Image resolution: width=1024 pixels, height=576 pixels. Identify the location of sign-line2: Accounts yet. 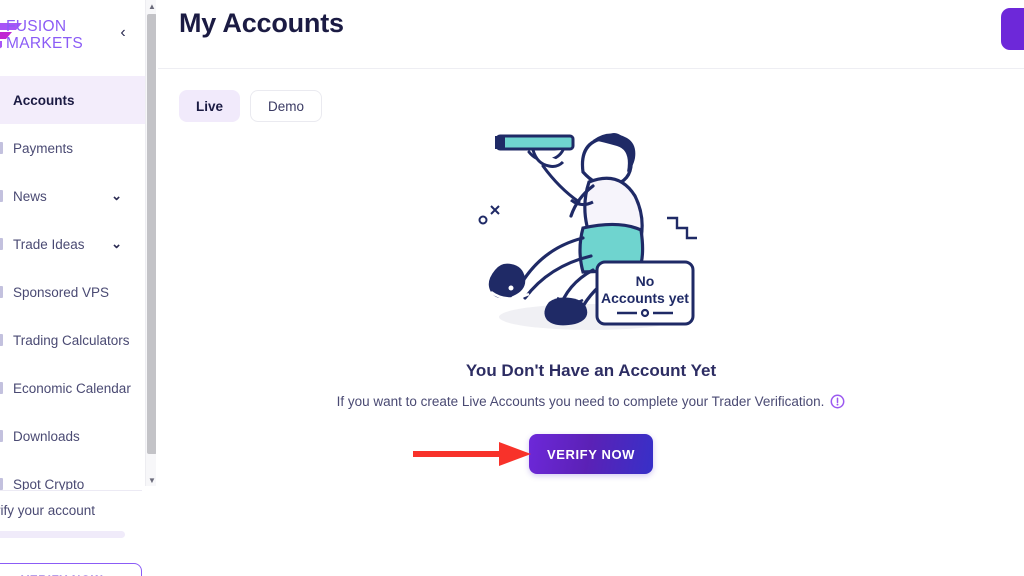
(645, 298).